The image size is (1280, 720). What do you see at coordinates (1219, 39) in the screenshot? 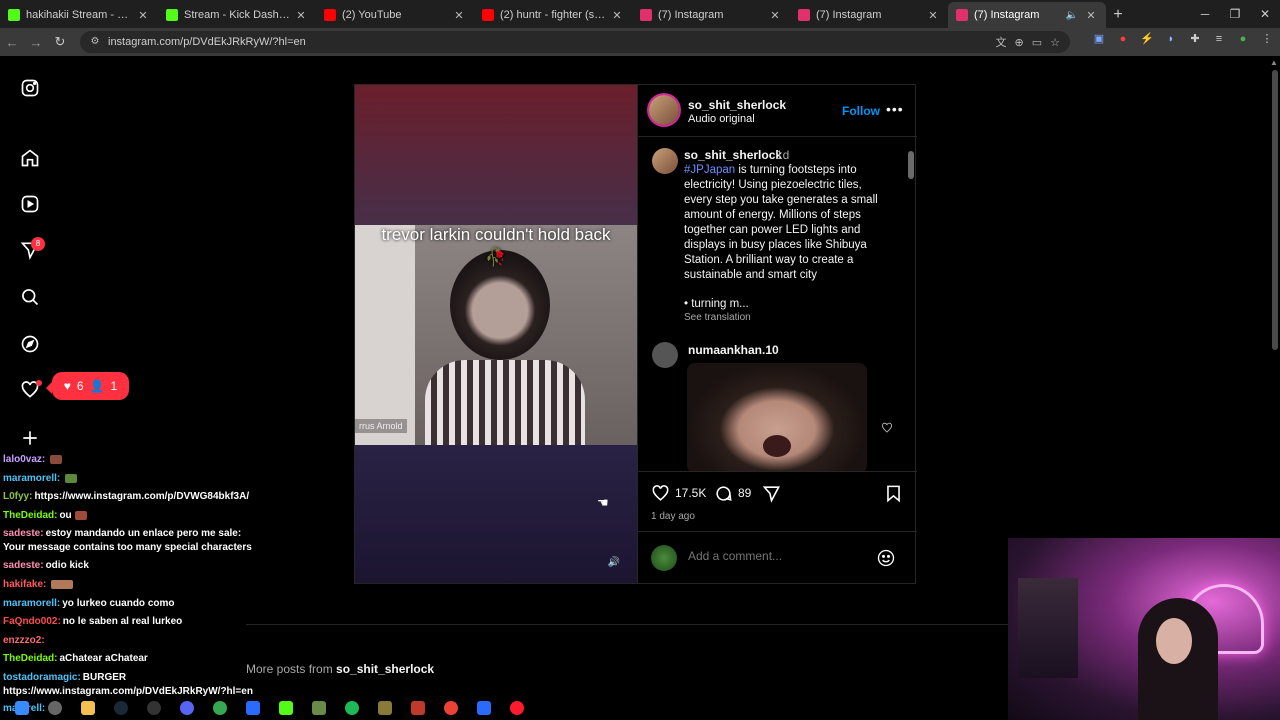
I see `reading-list-icon: ≡` at bounding box center [1219, 39].